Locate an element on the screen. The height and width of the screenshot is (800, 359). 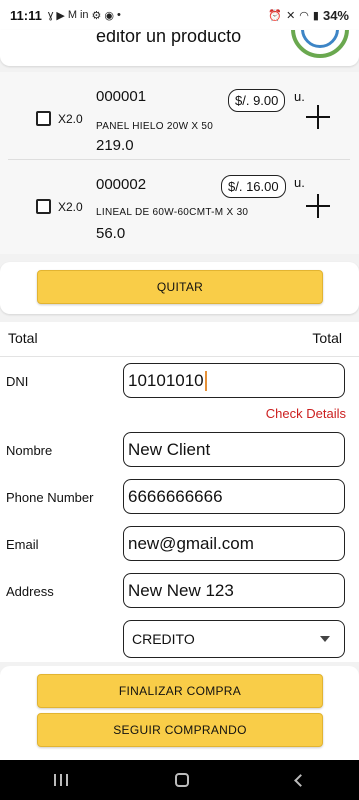
back-icon is located at coordinates (301, 780).